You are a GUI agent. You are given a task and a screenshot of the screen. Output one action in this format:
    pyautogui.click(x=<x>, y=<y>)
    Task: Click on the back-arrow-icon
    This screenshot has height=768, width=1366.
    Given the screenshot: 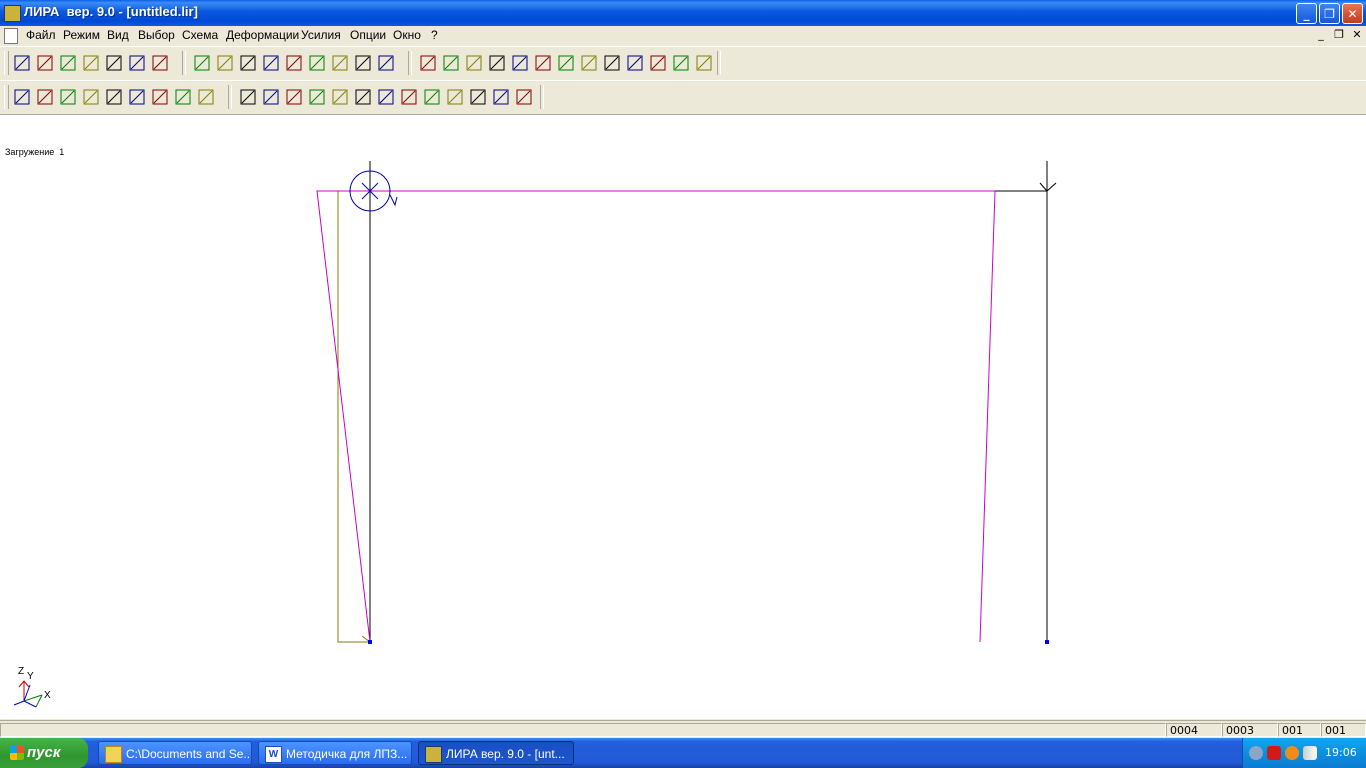 What is the action you would take?
    pyautogui.click(x=1256, y=753)
    